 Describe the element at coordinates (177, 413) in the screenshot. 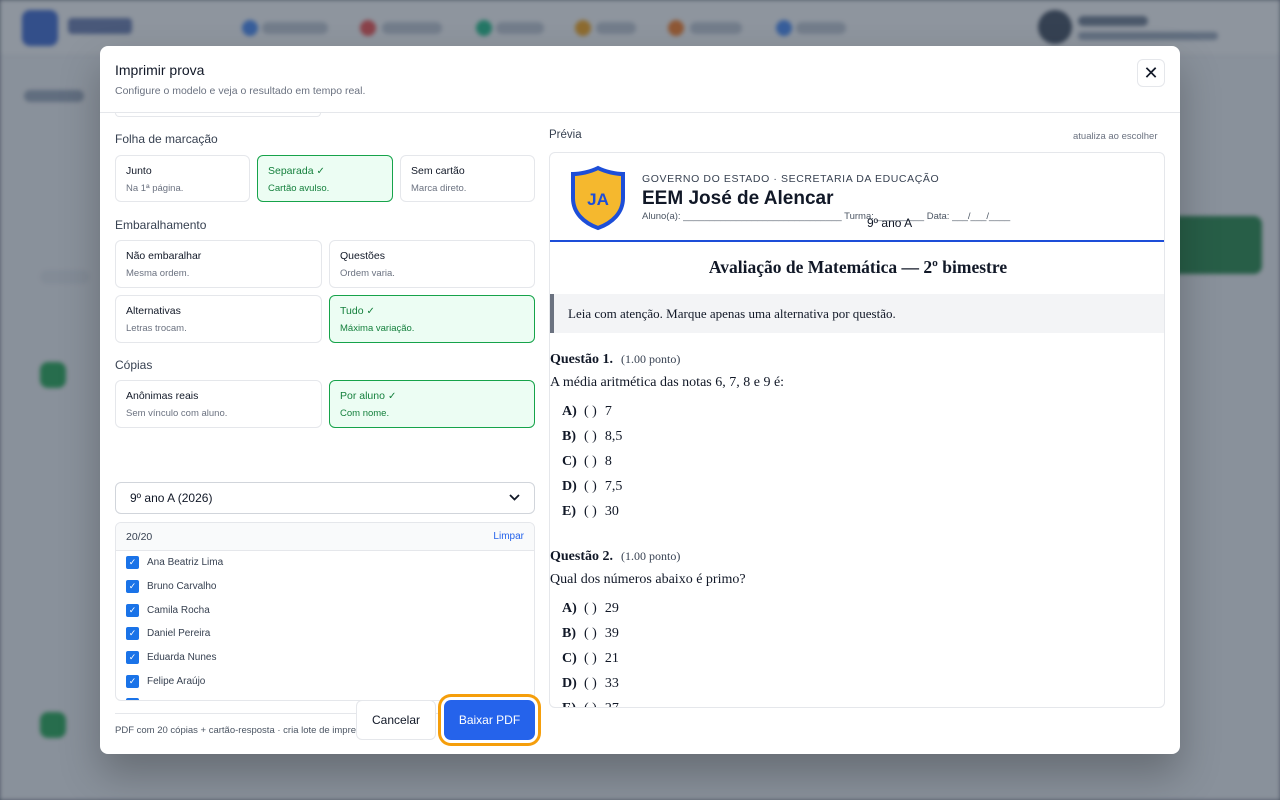

I see `option-description: Sem vínculo com aluno.` at that location.